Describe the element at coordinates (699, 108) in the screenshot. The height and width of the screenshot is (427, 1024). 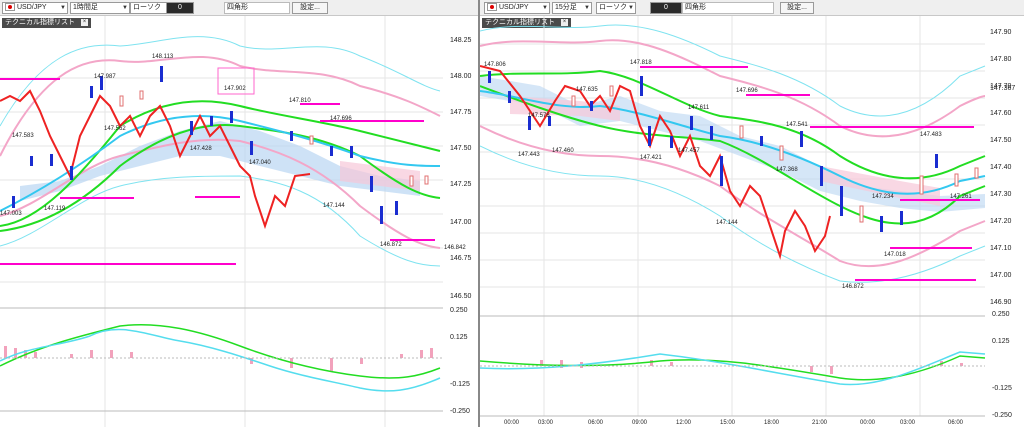
I see `price-annotation: 147.611` at that location.